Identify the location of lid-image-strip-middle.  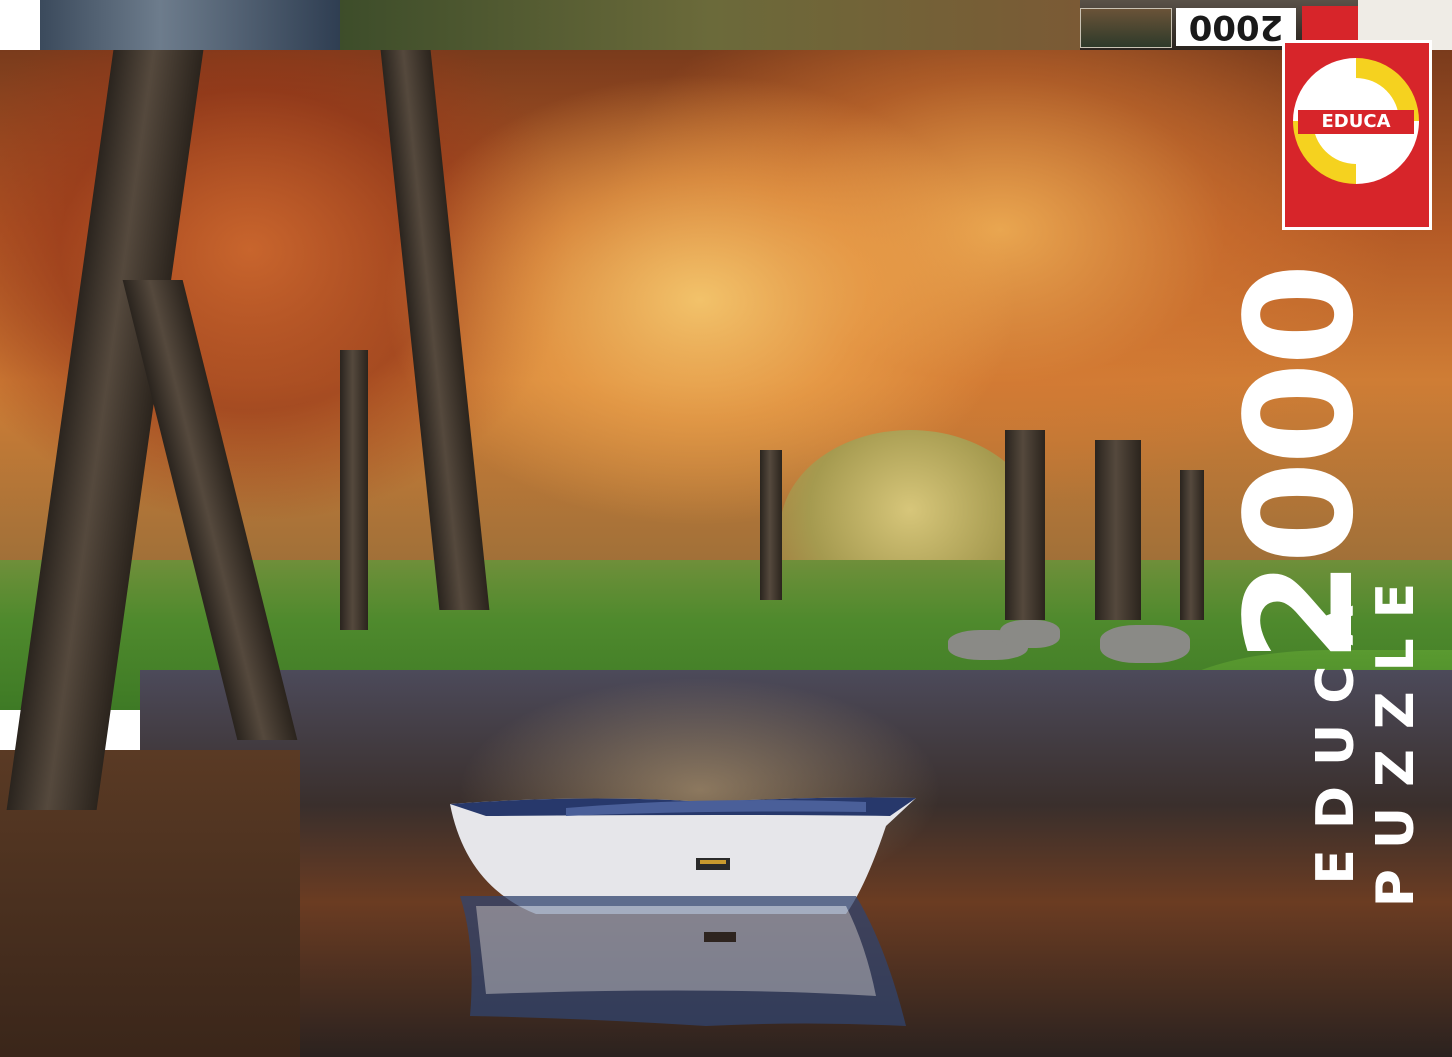
(710, 25).